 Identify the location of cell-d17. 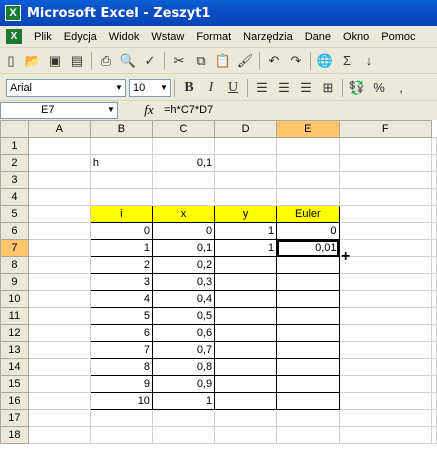
(246, 418).